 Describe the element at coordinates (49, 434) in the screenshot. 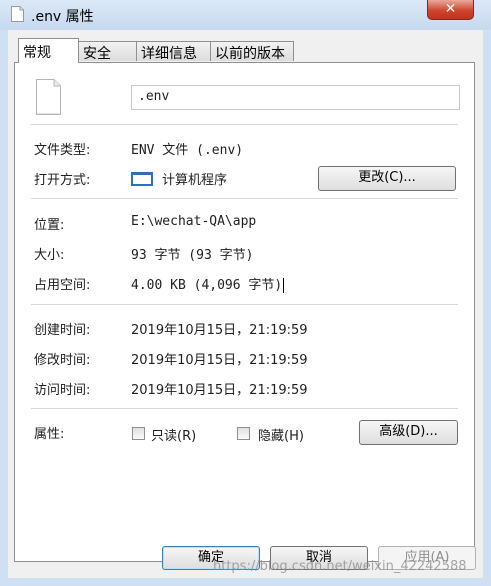

I see `attributes-label: 属性:` at that location.